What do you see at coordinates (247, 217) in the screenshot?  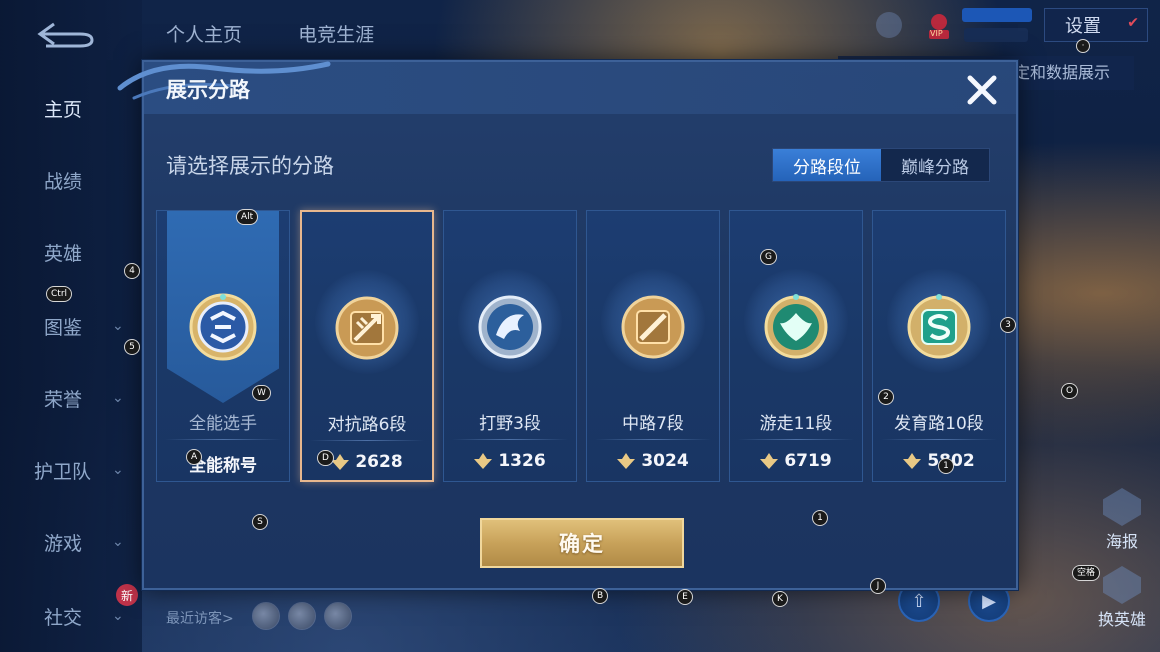 I see `key-hint-badge: Alt` at bounding box center [247, 217].